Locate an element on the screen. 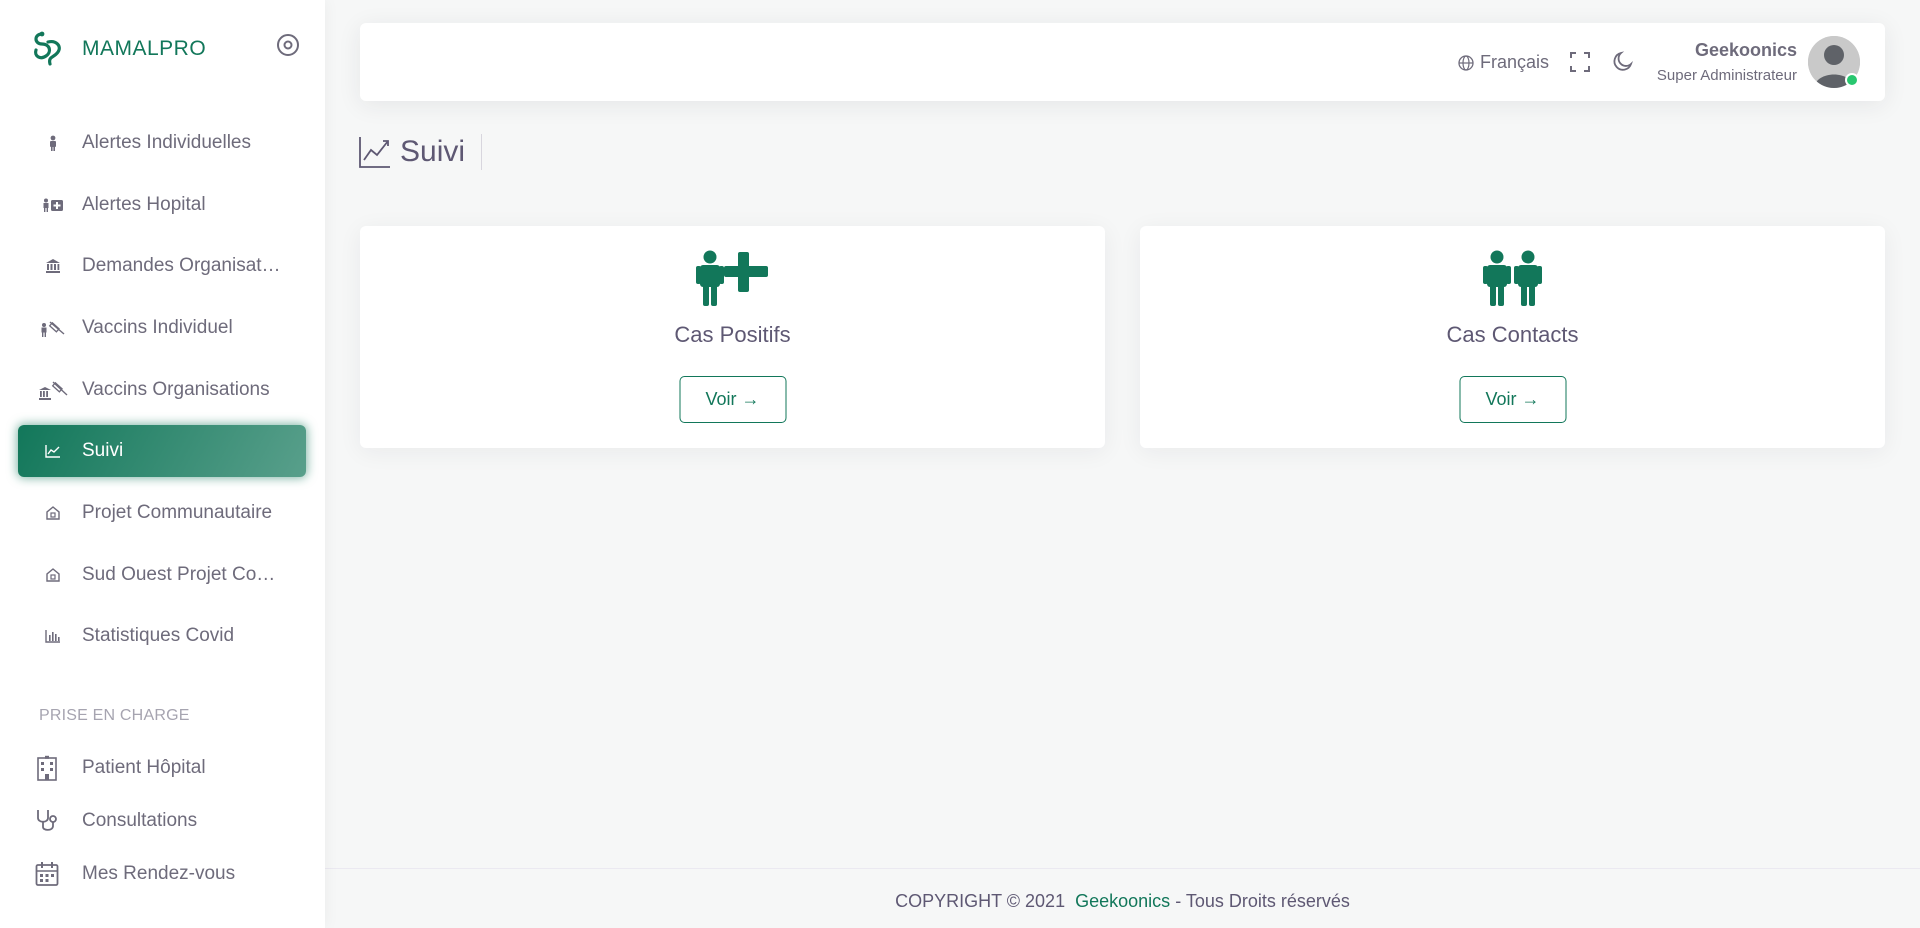  section-title-prise-en-charge: PRISE EN CHARGE is located at coordinates (114, 715).